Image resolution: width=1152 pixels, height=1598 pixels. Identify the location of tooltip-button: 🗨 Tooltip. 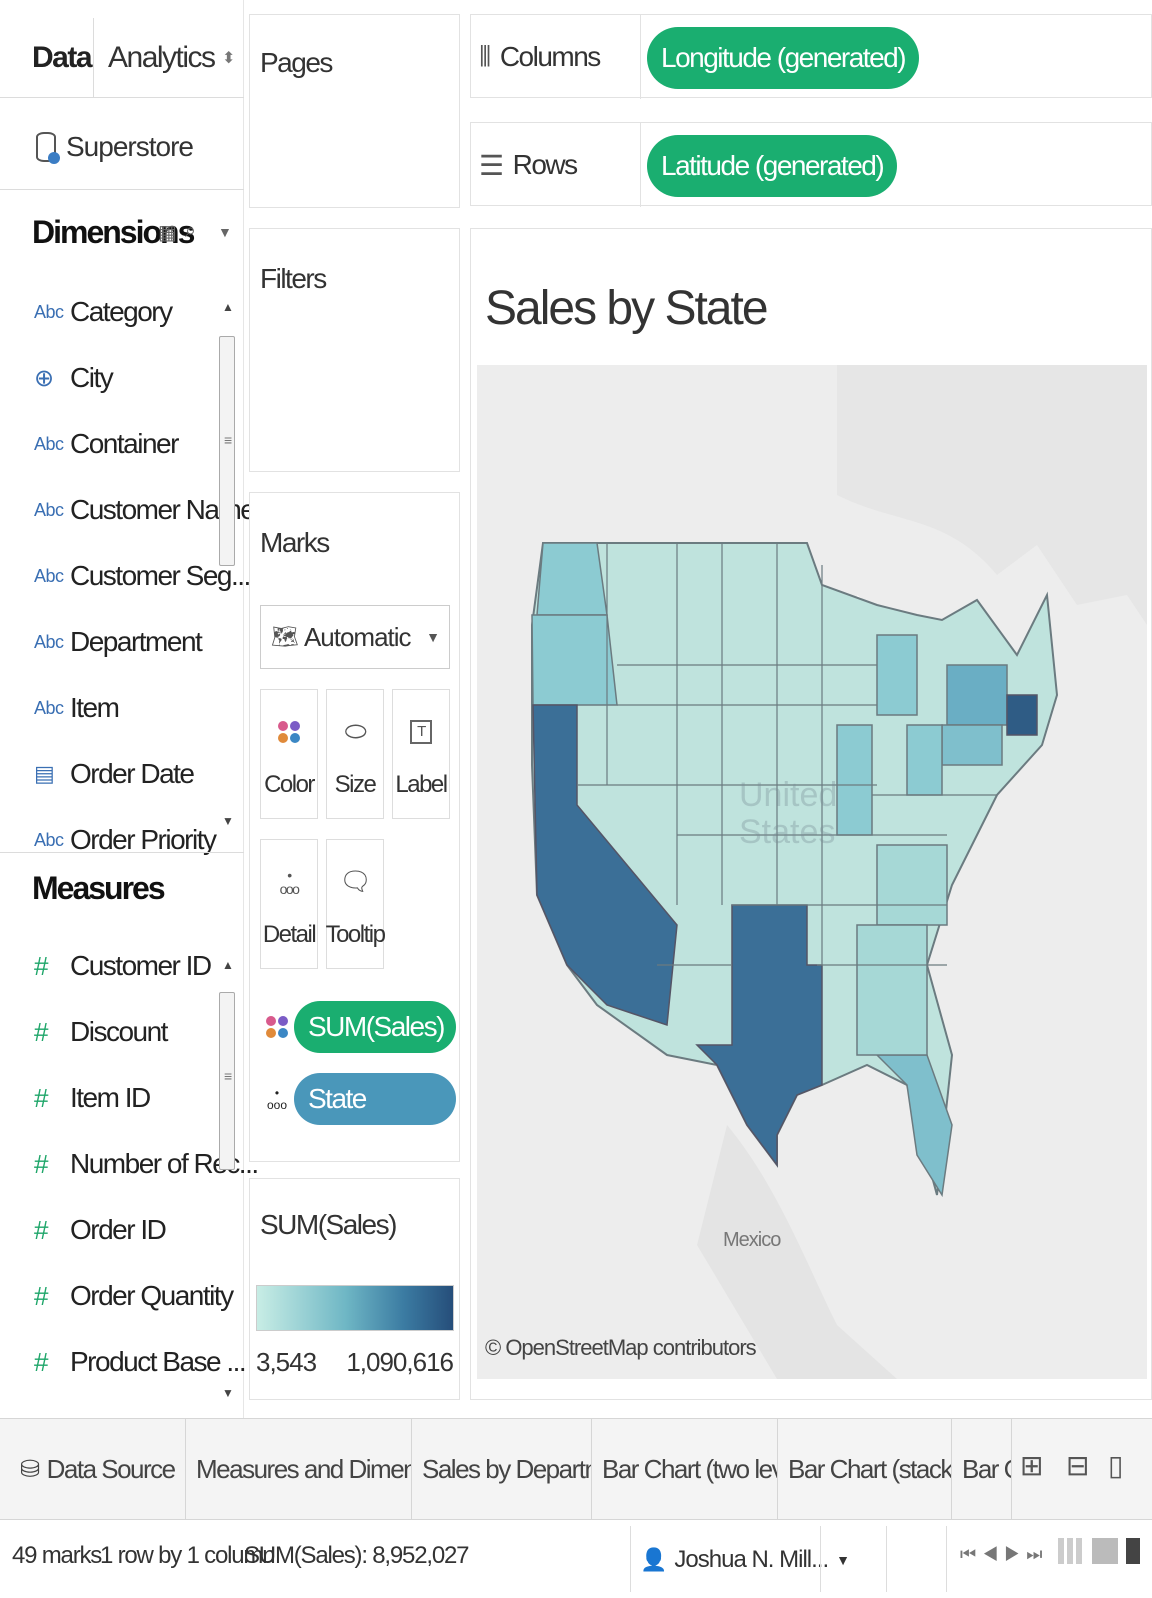
(356, 904).